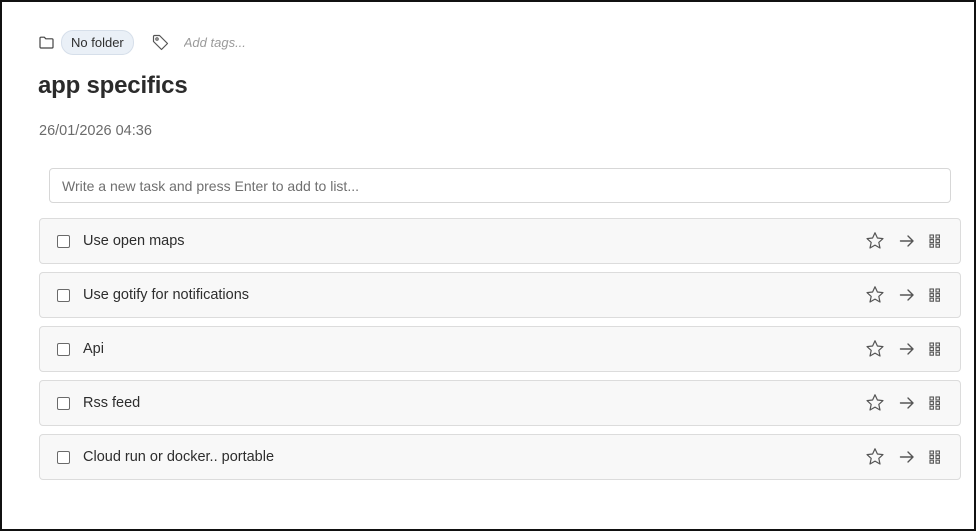 The height and width of the screenshot is (531, 976). I want to click on task-row: Use gotify for notifications, so click(500, 295).